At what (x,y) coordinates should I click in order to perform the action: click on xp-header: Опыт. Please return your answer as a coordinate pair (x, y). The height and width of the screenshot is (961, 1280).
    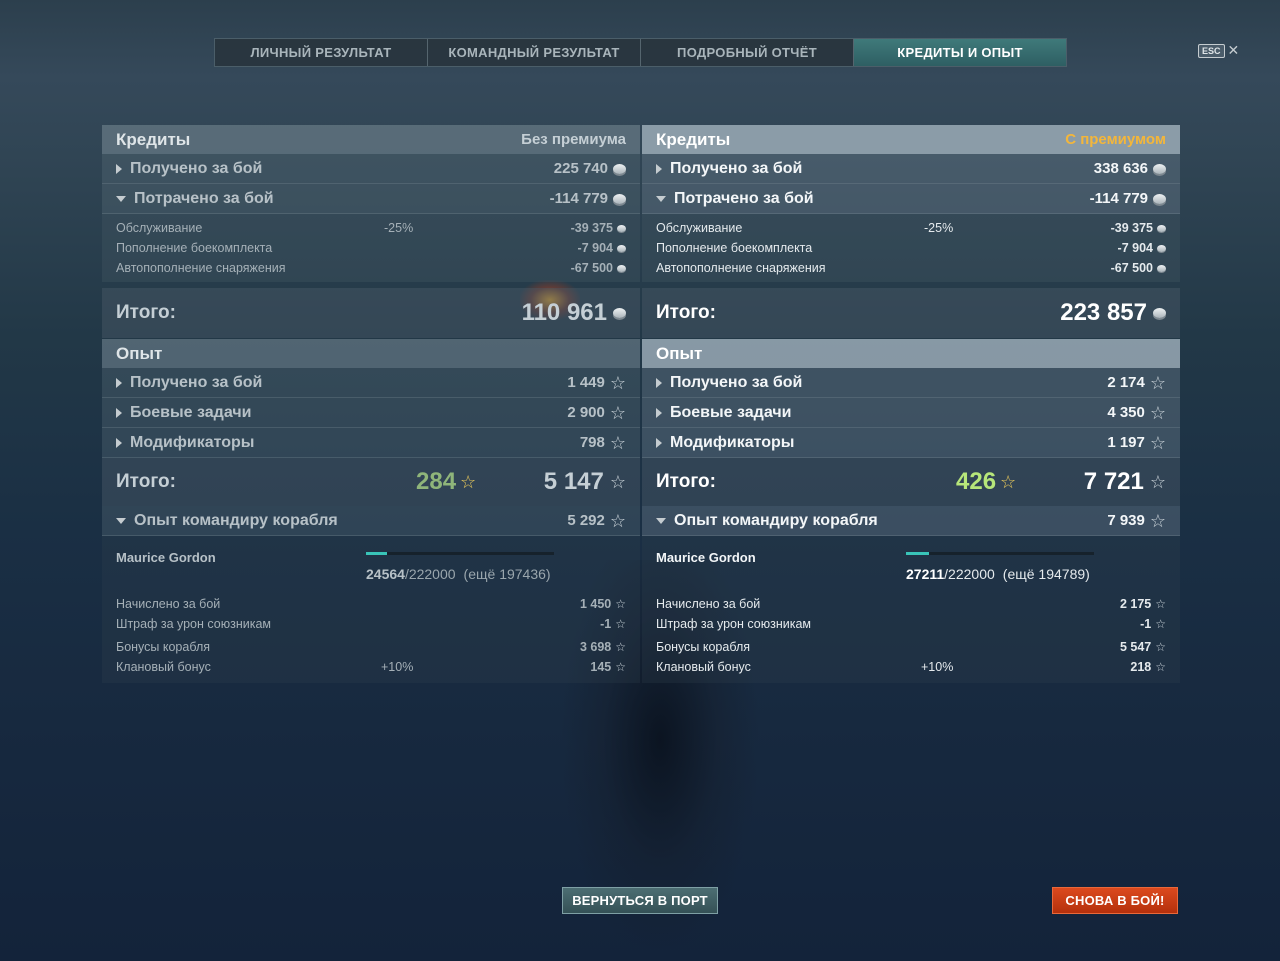
    Looking at the image, I should click on (911, 353).